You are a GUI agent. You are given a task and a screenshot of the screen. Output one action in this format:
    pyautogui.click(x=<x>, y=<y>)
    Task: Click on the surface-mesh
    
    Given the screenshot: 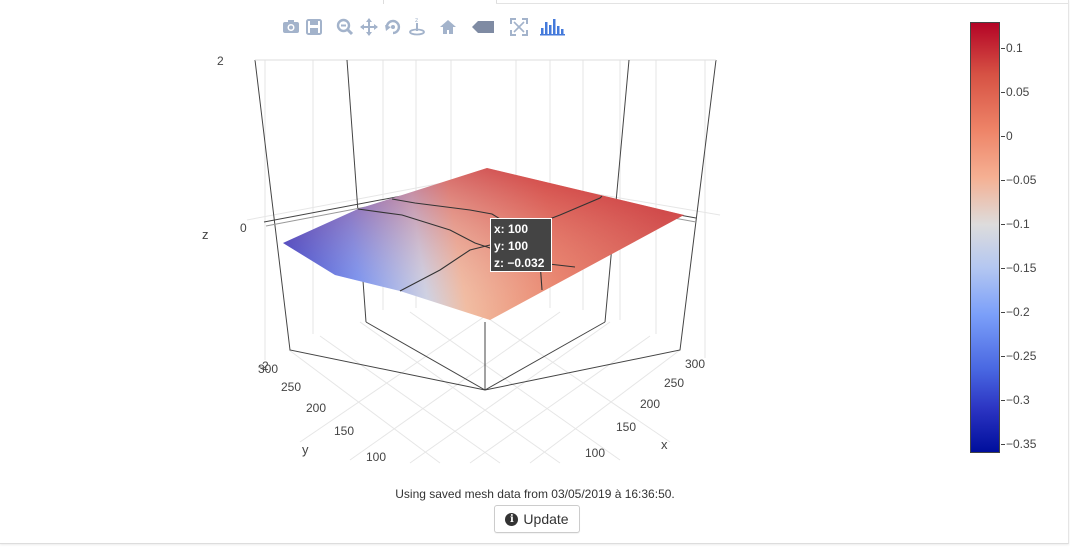 What is the action you would take?
    pyautogui.click(x=483, y=244)
    